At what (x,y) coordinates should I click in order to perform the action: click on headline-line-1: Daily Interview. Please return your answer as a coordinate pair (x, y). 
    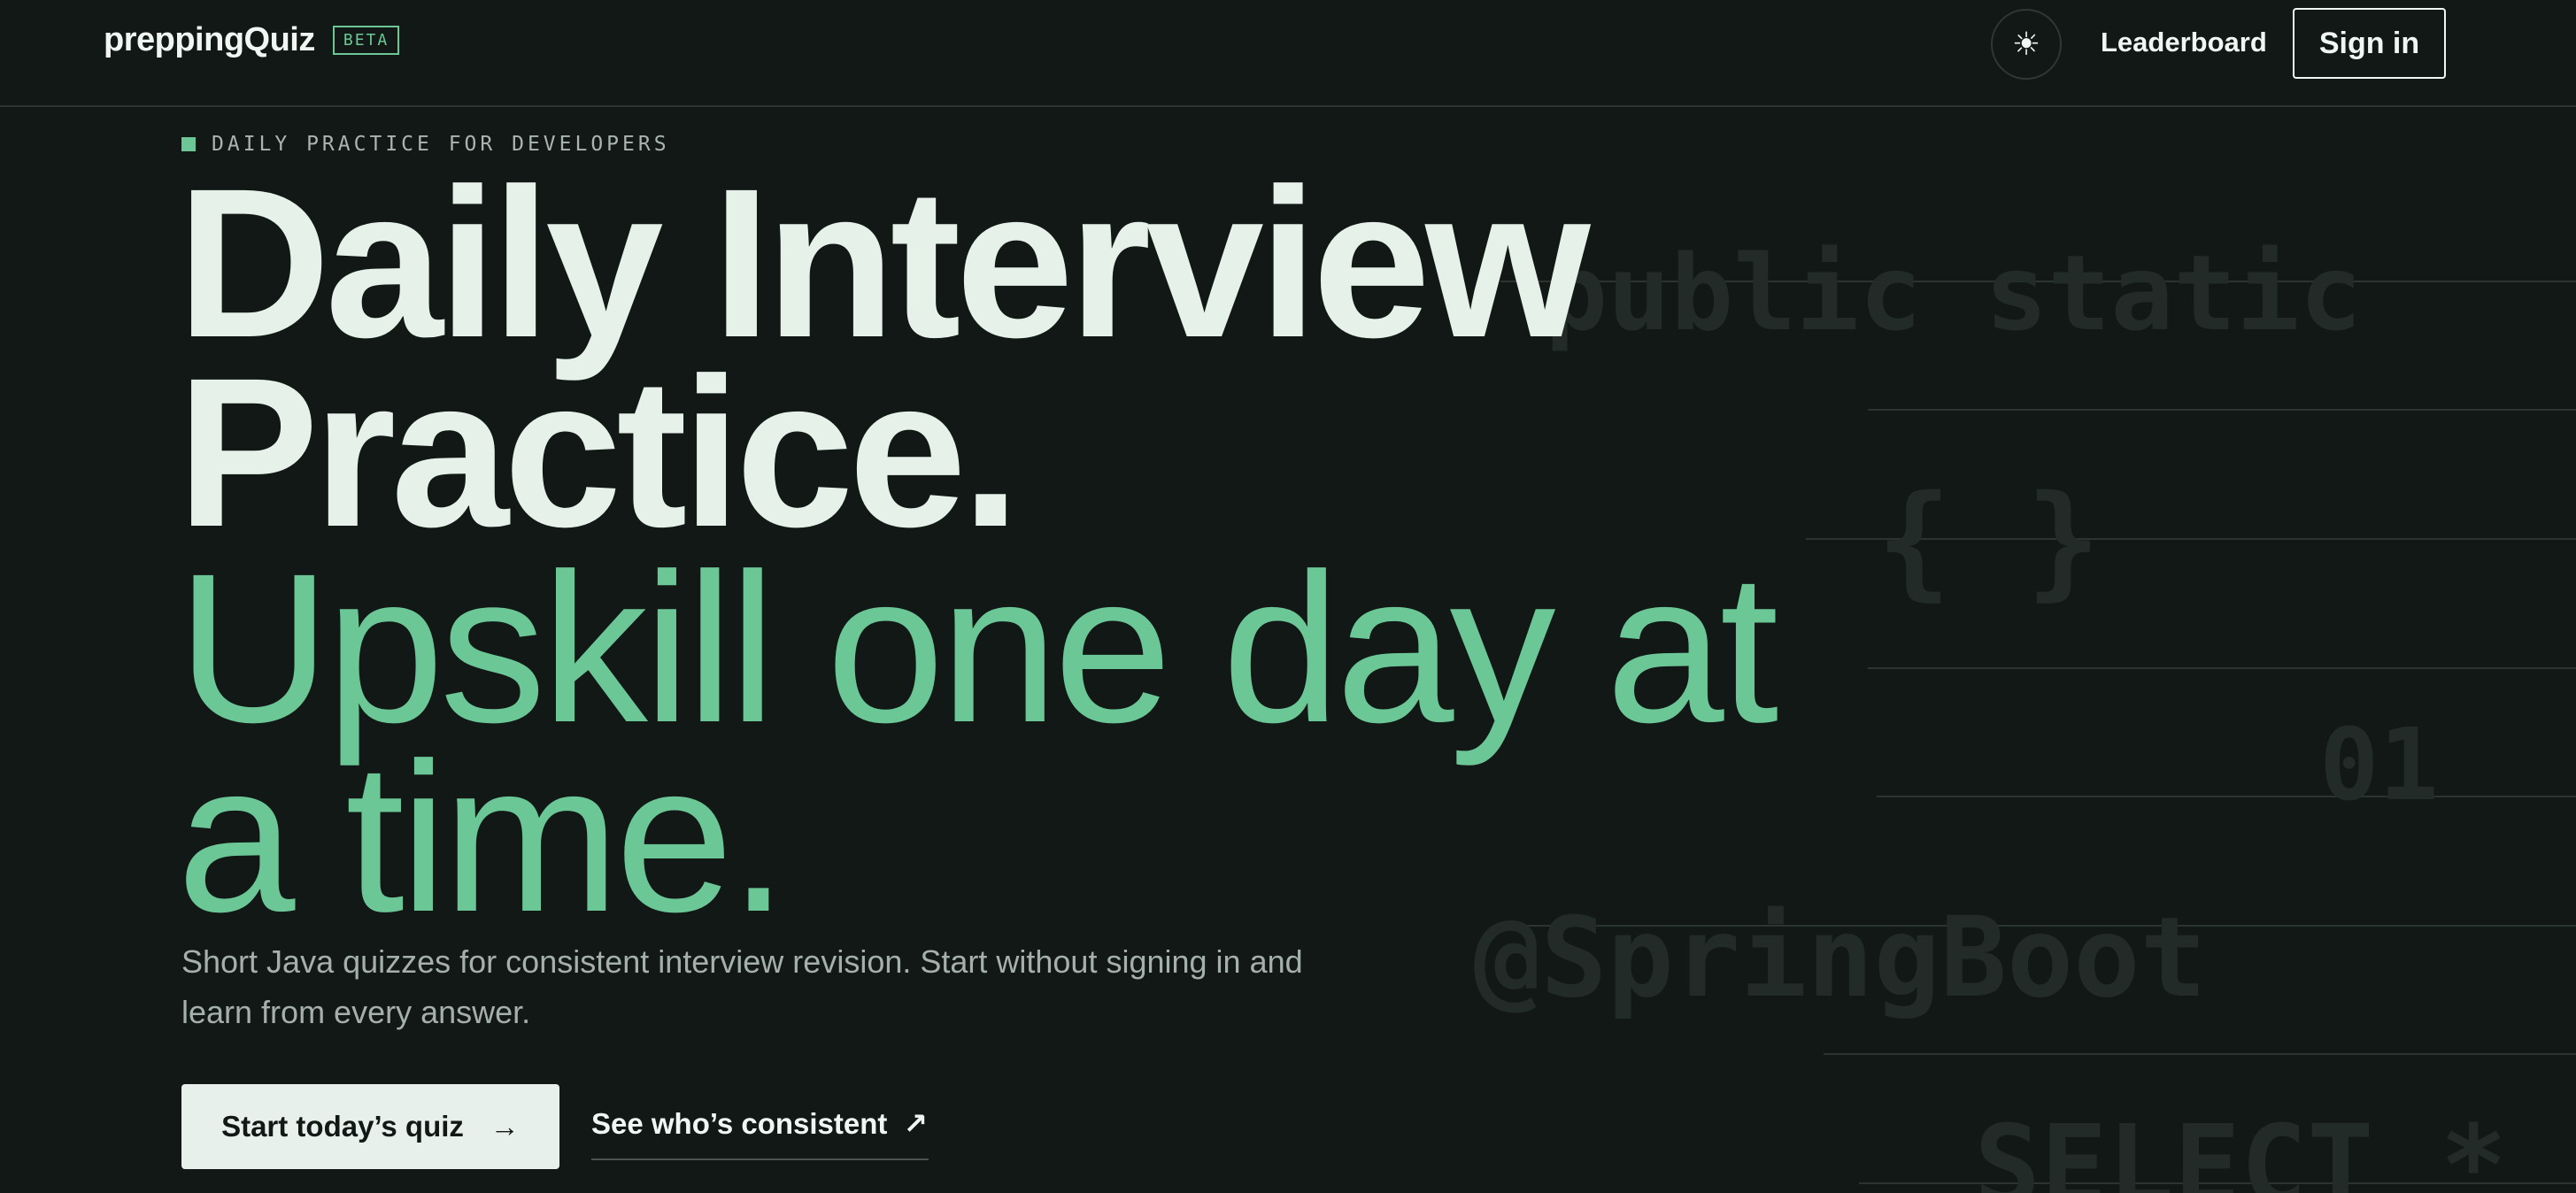
    Looking at the image, I should click on (884, 262).